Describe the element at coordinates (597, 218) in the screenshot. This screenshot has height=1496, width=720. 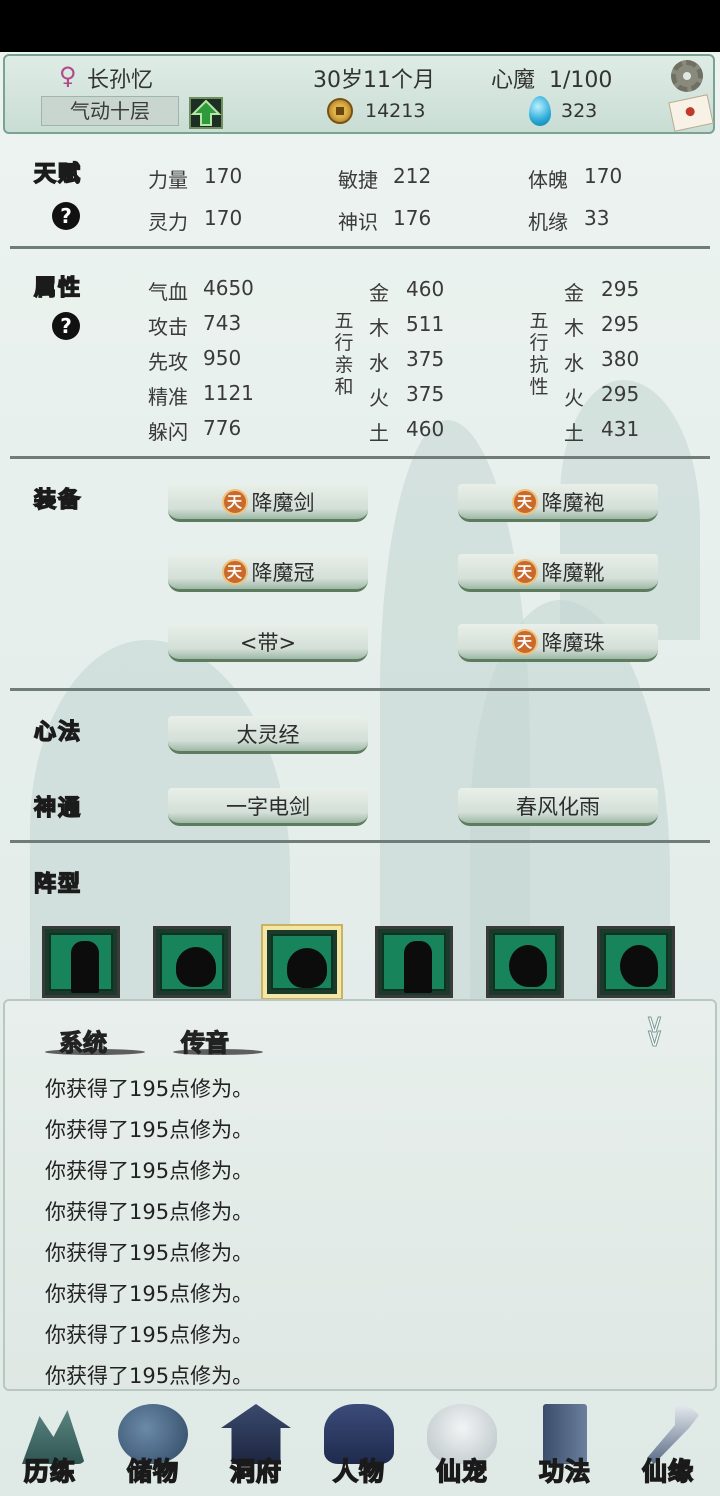
I see `talent-value: 33` at that location.